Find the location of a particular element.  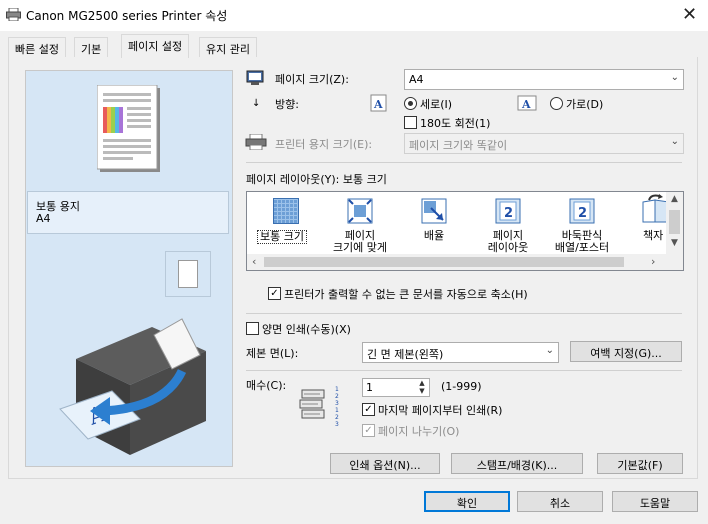

collate-digits: 1 2 3 1 2 3 is located at coordinates (337, 407).